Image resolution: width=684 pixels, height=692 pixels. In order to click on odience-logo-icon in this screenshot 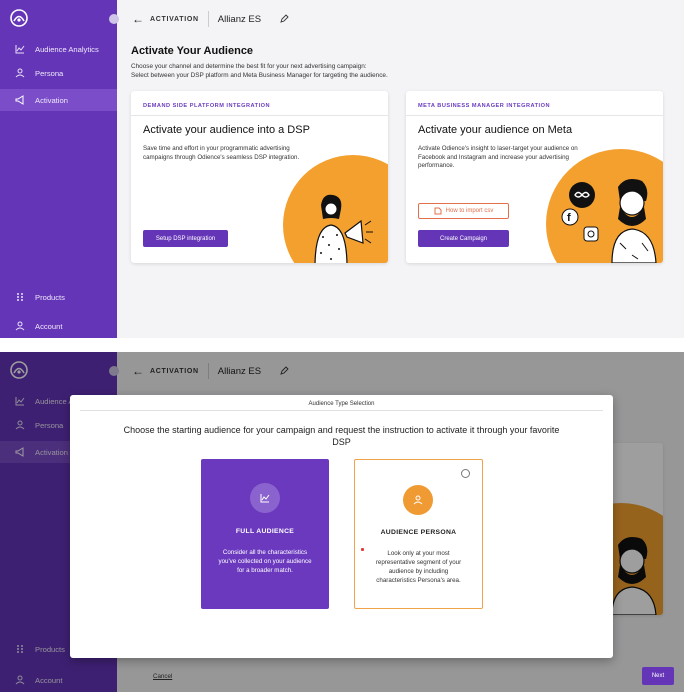, I will do `click(19, 18)`.